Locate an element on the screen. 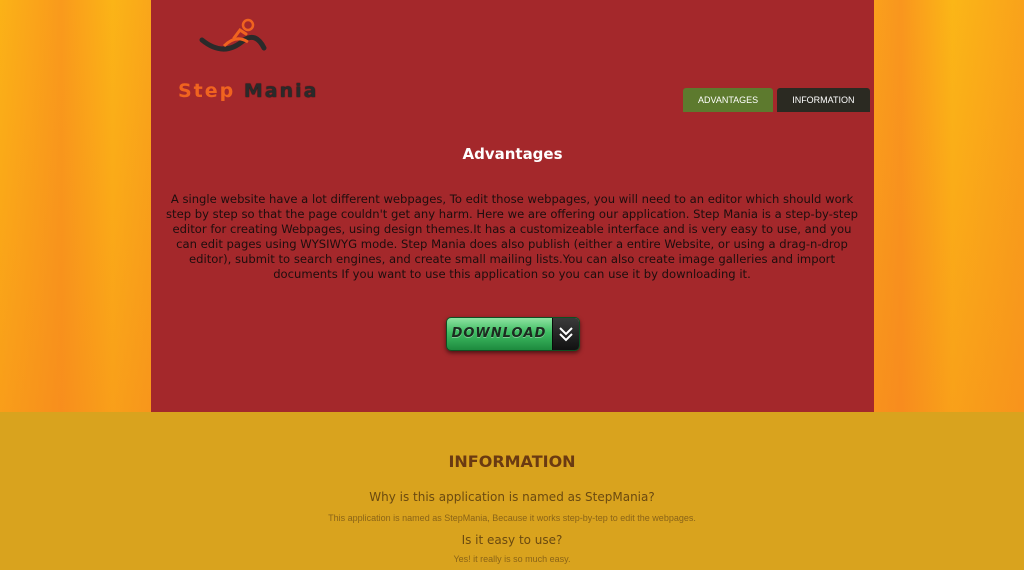 The height and width of the screenshot is (570, 1024). nav-tabs: ADVANTAGES INFORMATION is located at coordinates (776, 100).